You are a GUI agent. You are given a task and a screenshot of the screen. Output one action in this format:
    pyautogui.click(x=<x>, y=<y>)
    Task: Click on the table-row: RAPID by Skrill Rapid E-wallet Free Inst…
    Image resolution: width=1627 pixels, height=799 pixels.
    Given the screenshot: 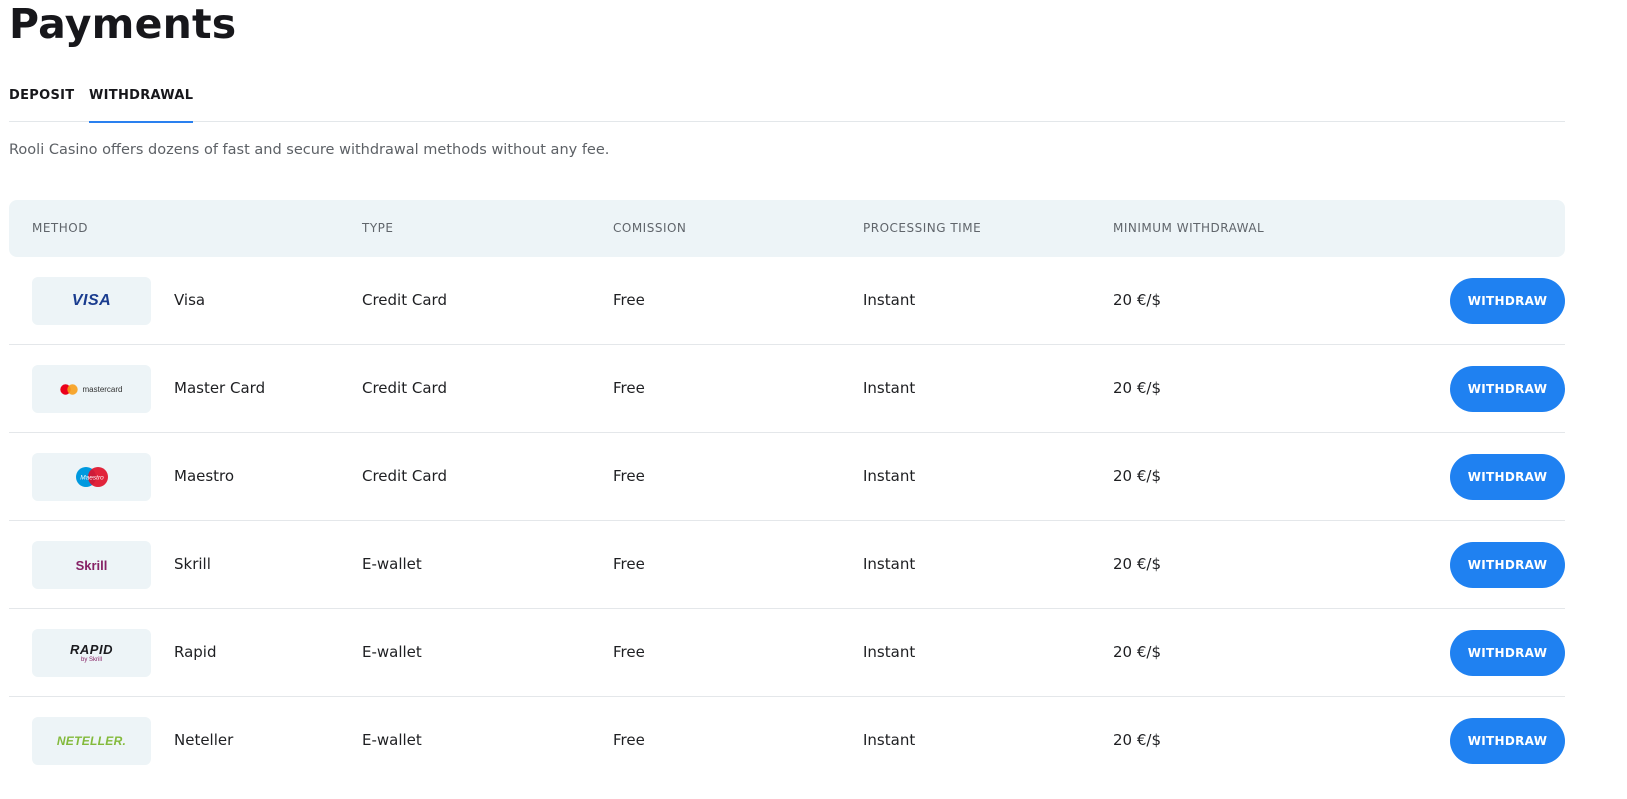 What is the action you would take?
    pyautogui.click(x=787, y=653)
    